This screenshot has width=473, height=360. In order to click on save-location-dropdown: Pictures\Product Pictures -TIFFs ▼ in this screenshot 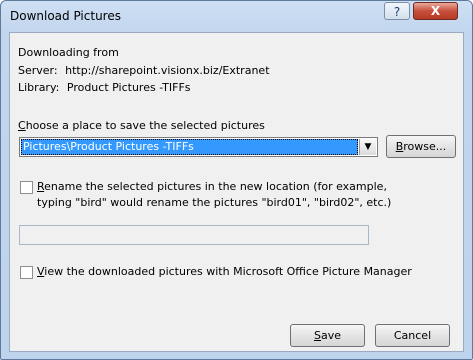, I will do `click(198, 147)`.